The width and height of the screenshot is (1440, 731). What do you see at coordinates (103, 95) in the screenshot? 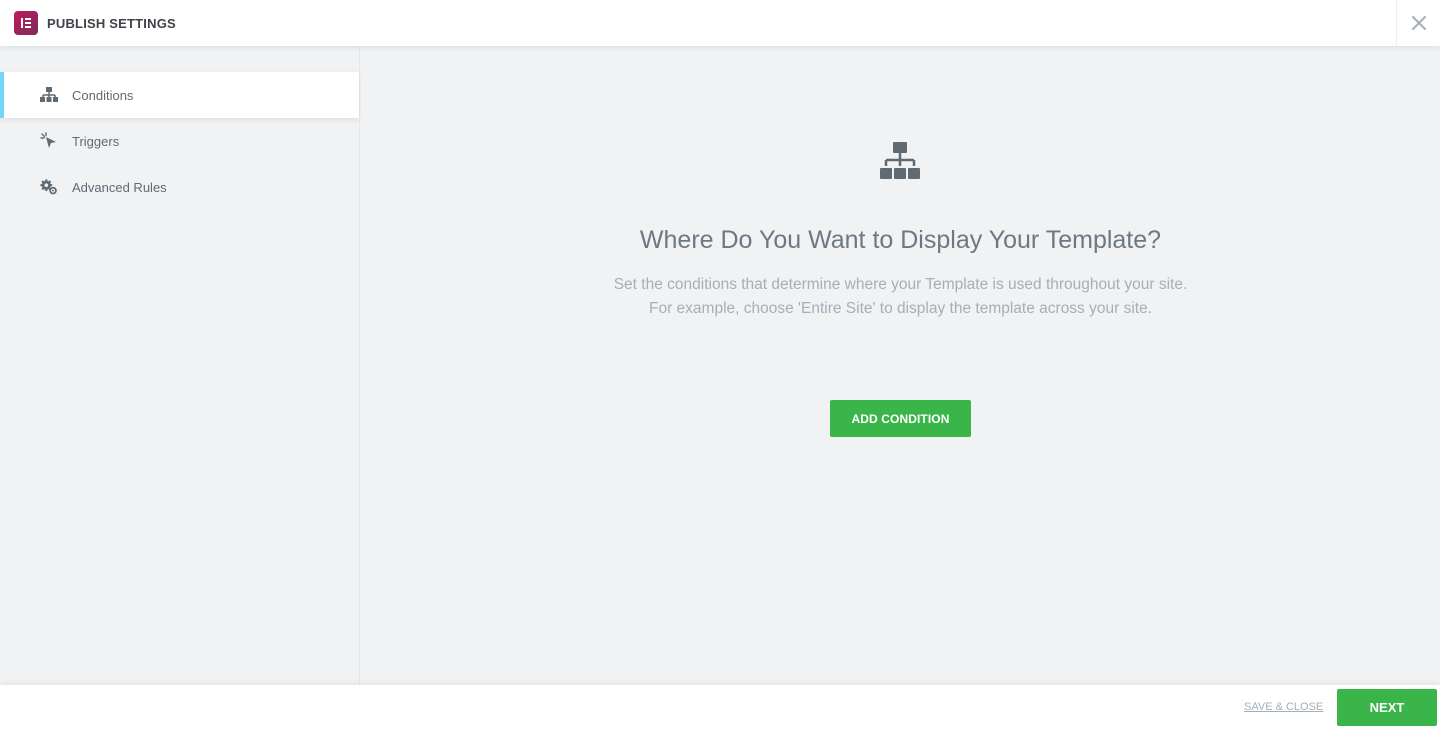
I see `sidebar-item-label: Conditions` at bounding box center [103, 95].